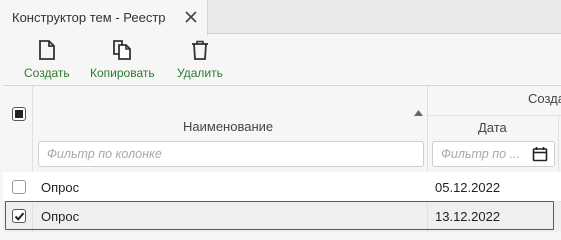 Image resolution: width=561 pixels, height=240 pixels. I want to click on column-header-date: Дата, so click(492, 127).